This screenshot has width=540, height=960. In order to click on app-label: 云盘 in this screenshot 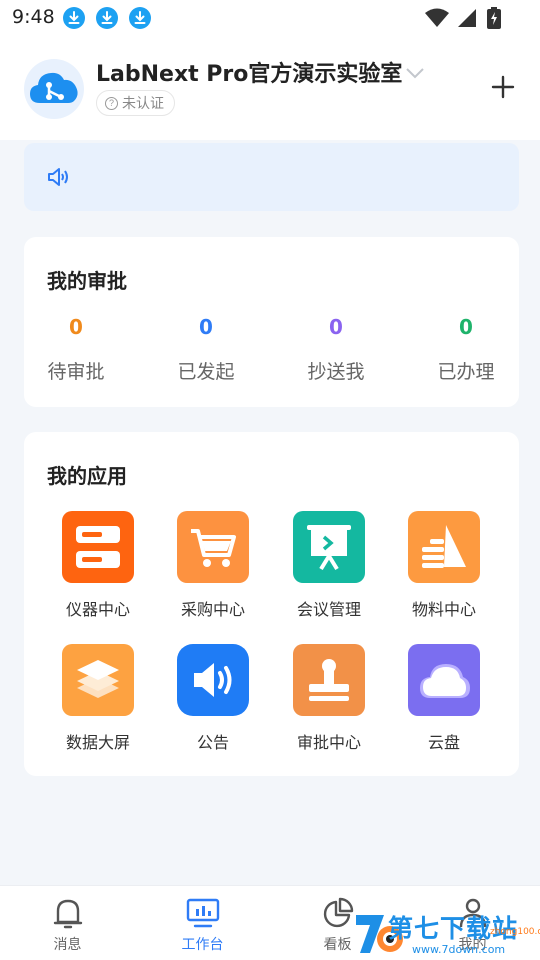, I will do `click(443, 742)`.